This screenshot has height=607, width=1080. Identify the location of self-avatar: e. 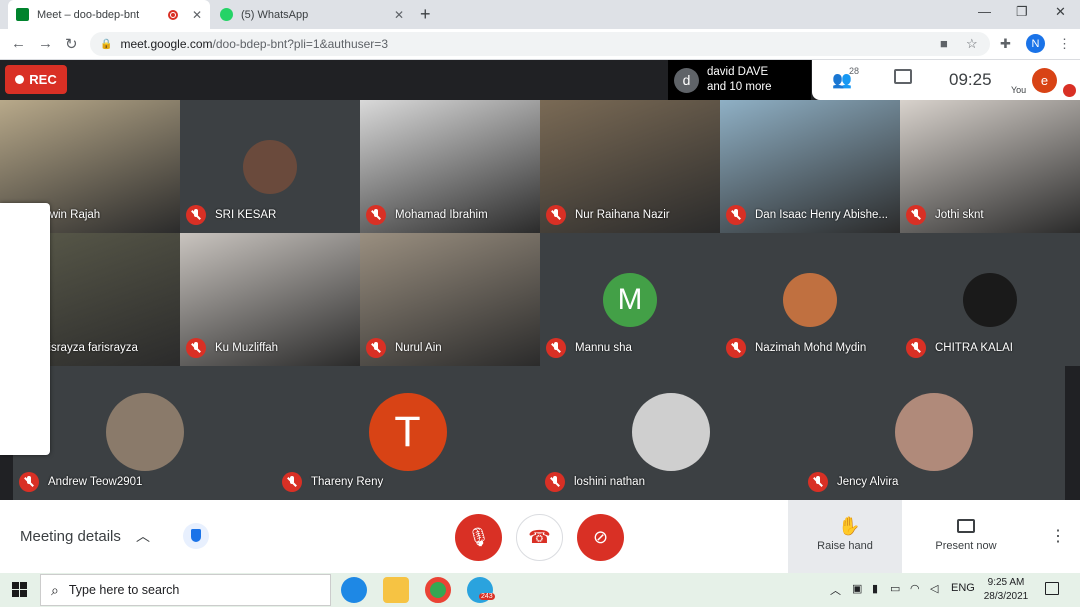
(1044, 80).